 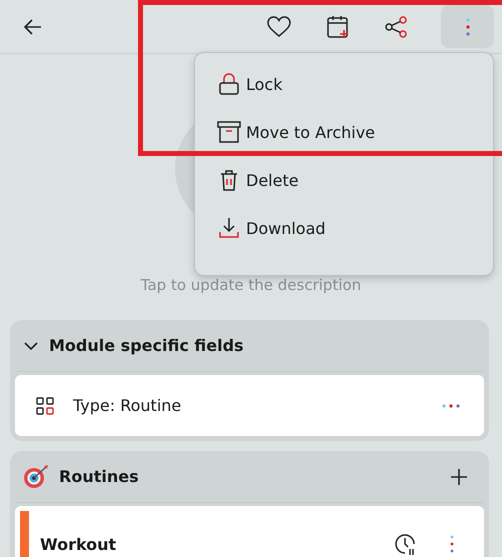 What do you see at coordinates (405, 544) in the screenshot?
I see `clock-pause-icon` at bounding box center [405, 544].